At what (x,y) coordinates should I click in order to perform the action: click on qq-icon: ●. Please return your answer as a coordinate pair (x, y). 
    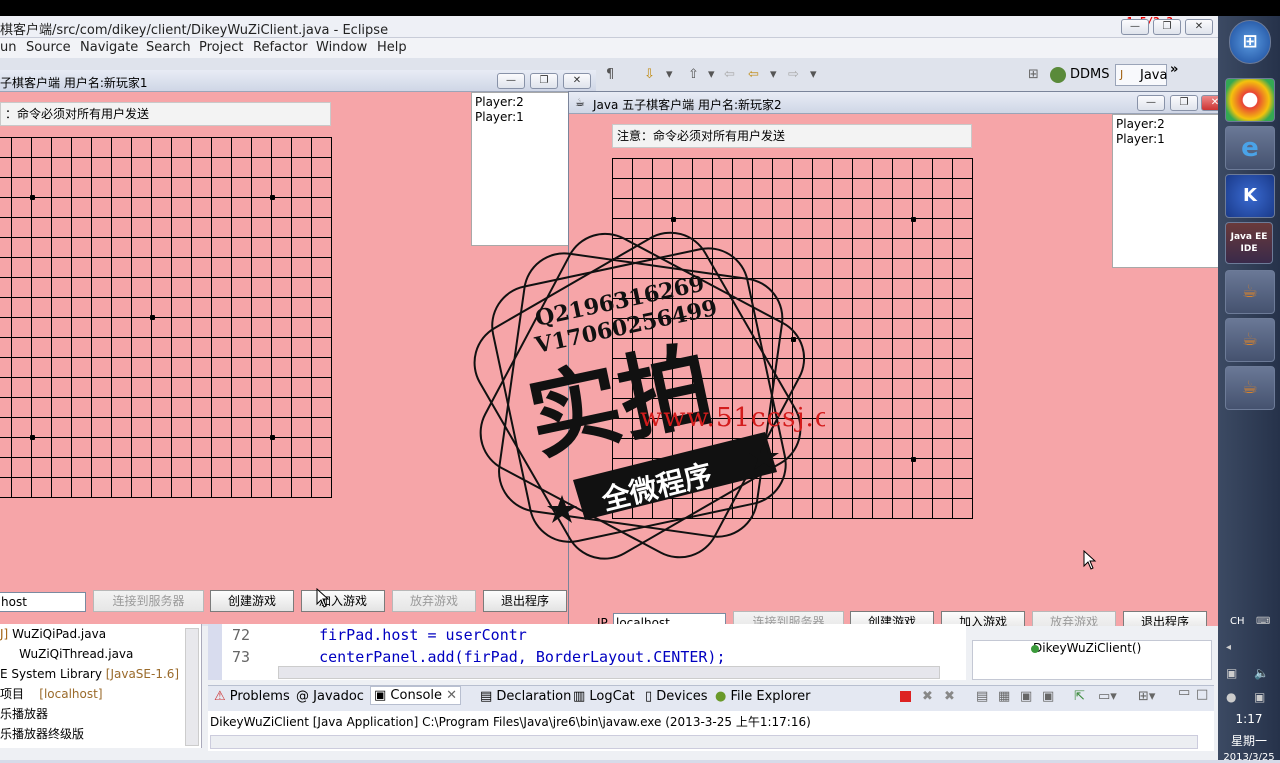
    Looking at the image, I should click on (1231, 697).